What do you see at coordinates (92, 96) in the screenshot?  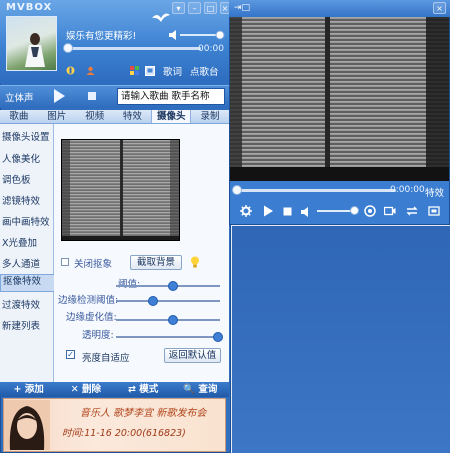 I see `stop-icon` at bounding box center [92, 96].